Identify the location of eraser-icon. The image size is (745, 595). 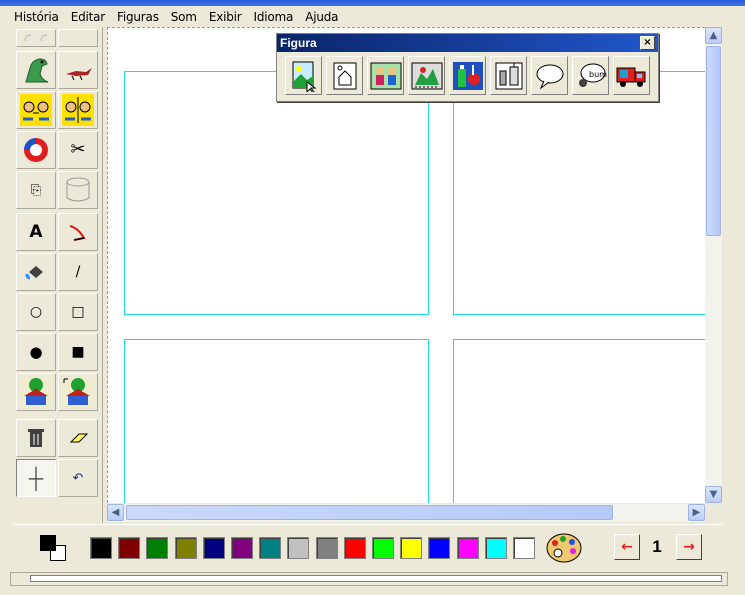
(79, 438).